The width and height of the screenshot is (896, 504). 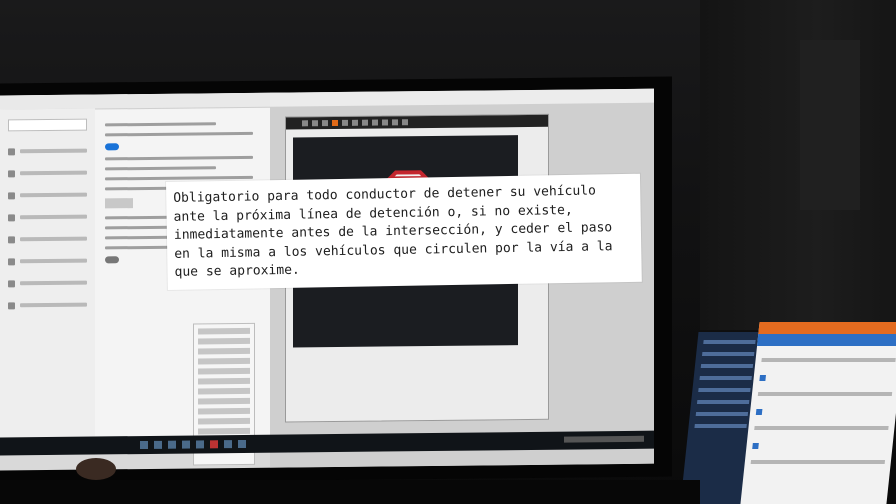 What do you see at coordinates (96, 469) in the screenshot?
I see `desk-object` at bounding box center [96, 469].